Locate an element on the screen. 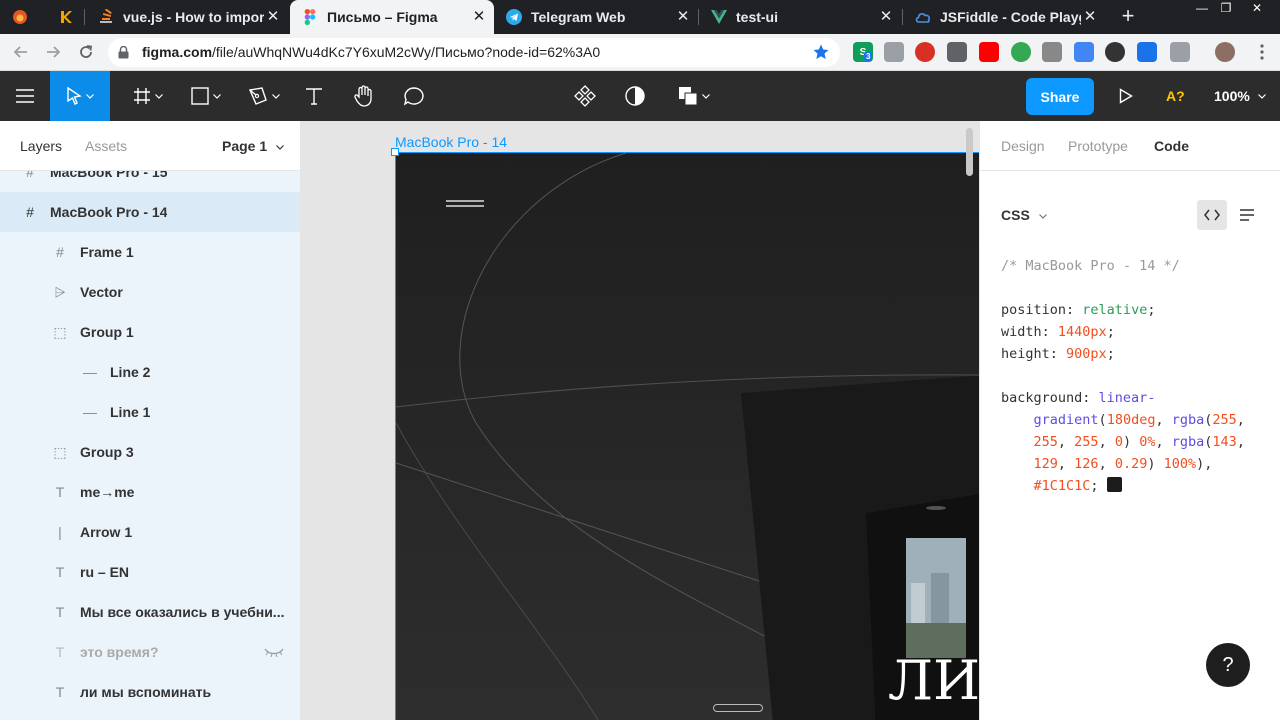  boolean-button is located at coordinates (694, 96).